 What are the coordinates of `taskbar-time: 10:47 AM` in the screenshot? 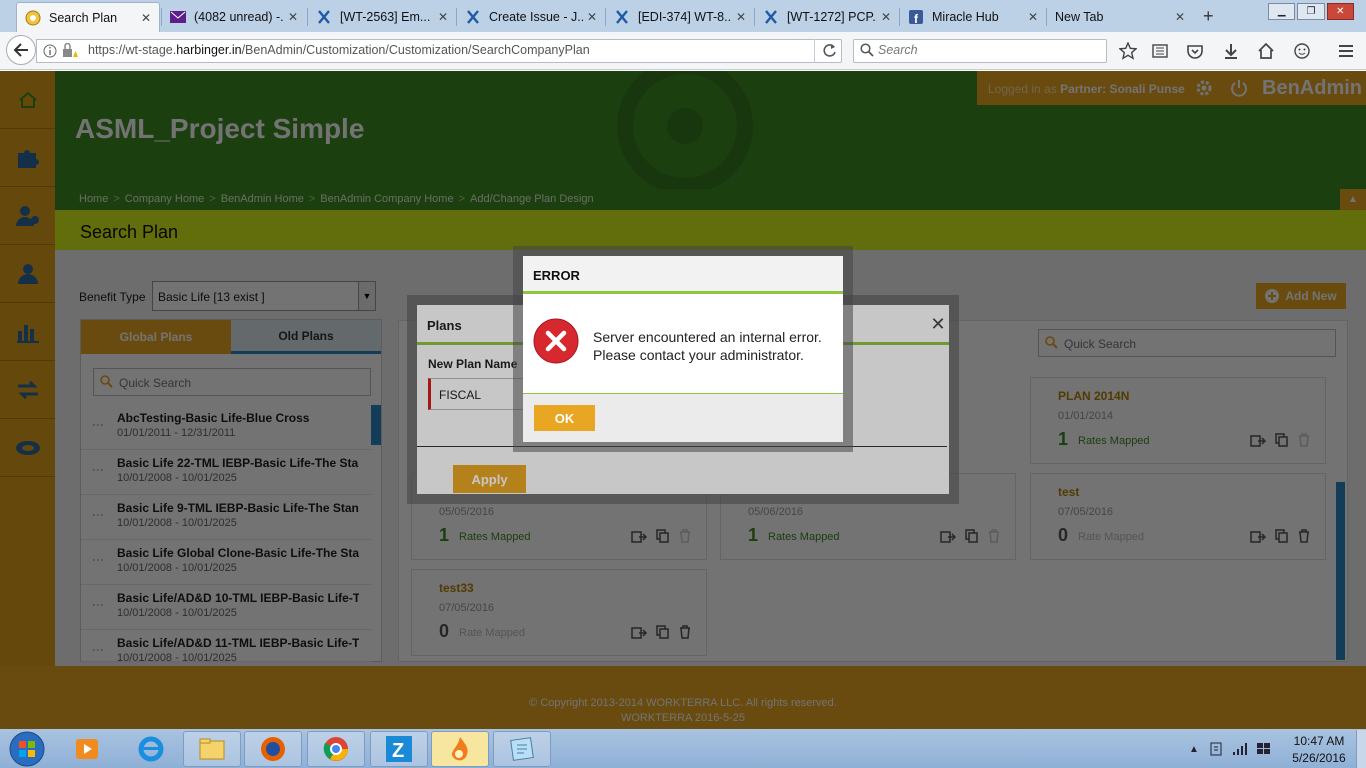 It's located at (1319, 741).